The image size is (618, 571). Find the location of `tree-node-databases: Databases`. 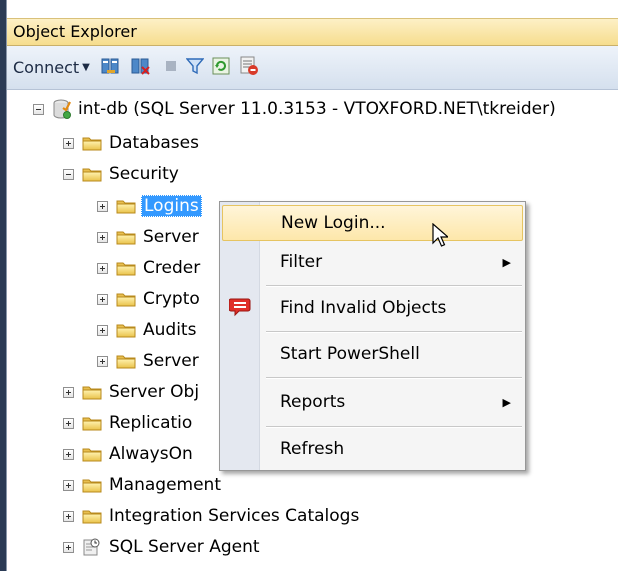

tree-node-databases: Databases is located at coordinates (131, 143).